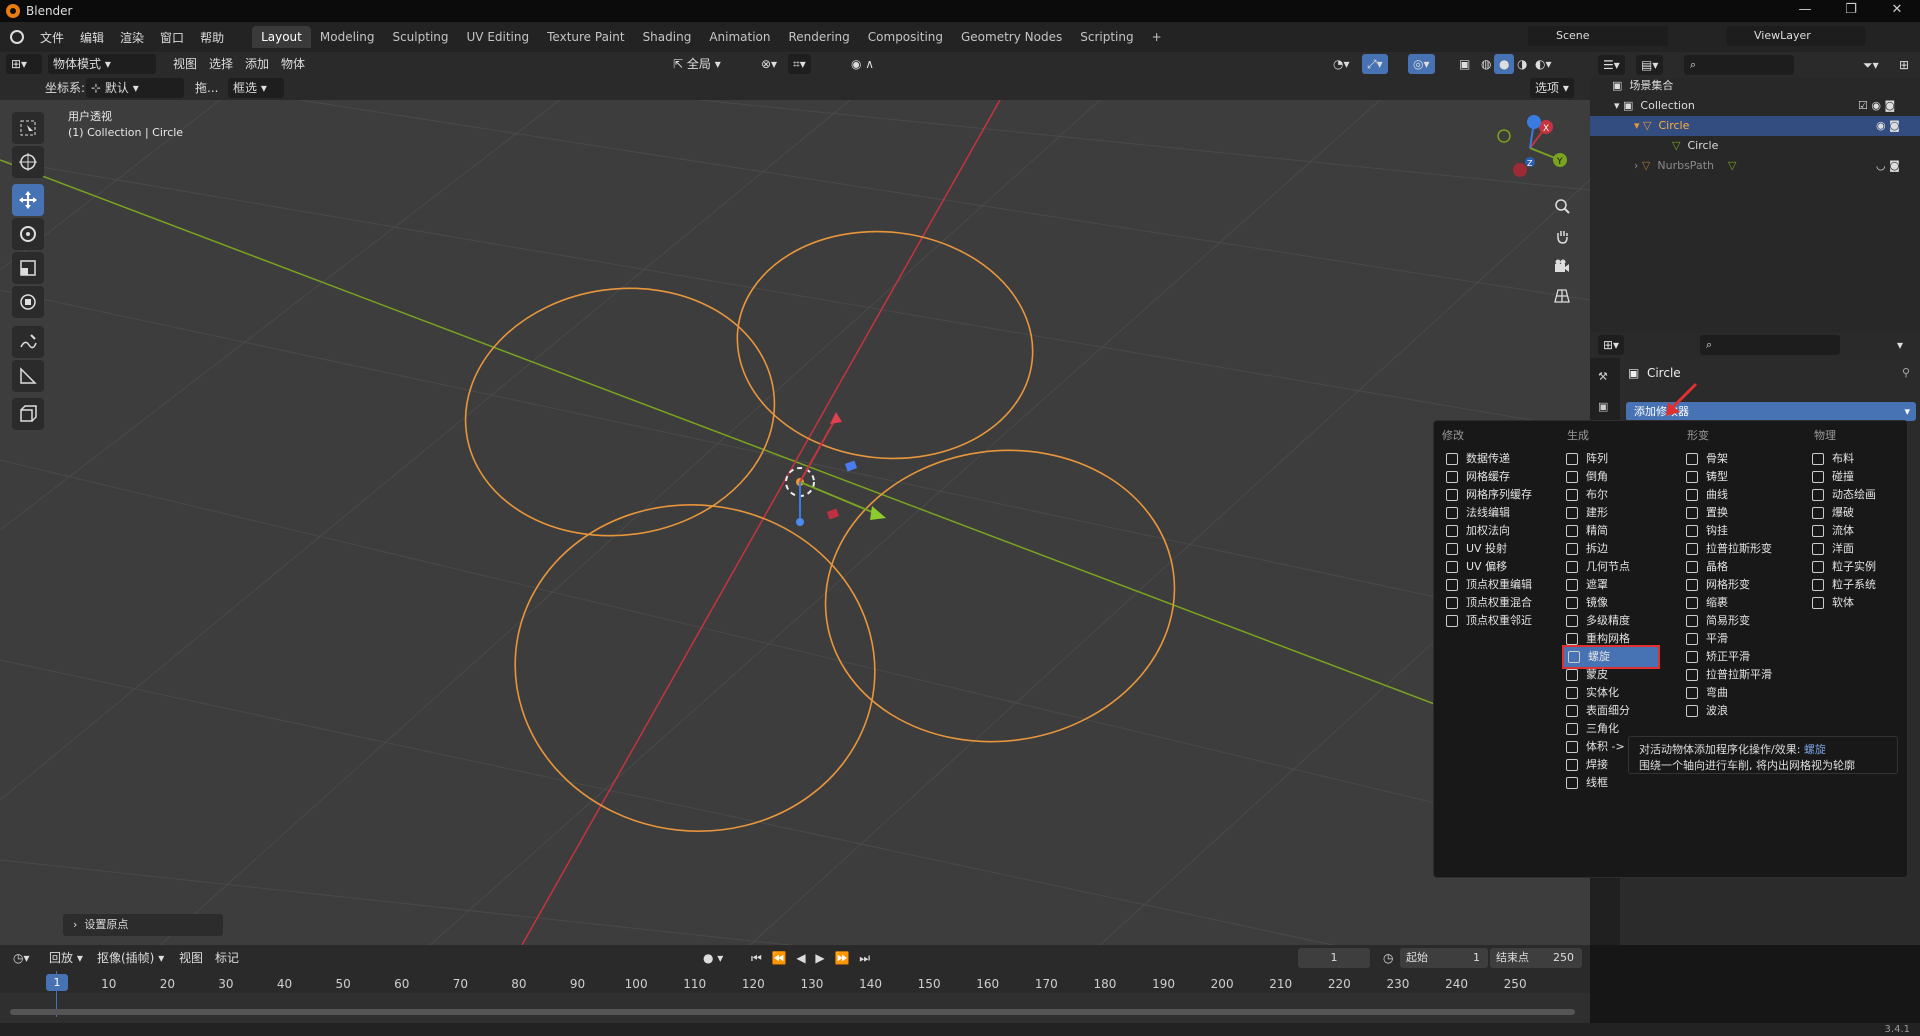 The height and width of the screenshot is (1036, 1920). What do you see at coordinates (1611, 657) in the screenshot?
I see `modifier-item-generate: 螺旋` at bounding box center [1611, 657].